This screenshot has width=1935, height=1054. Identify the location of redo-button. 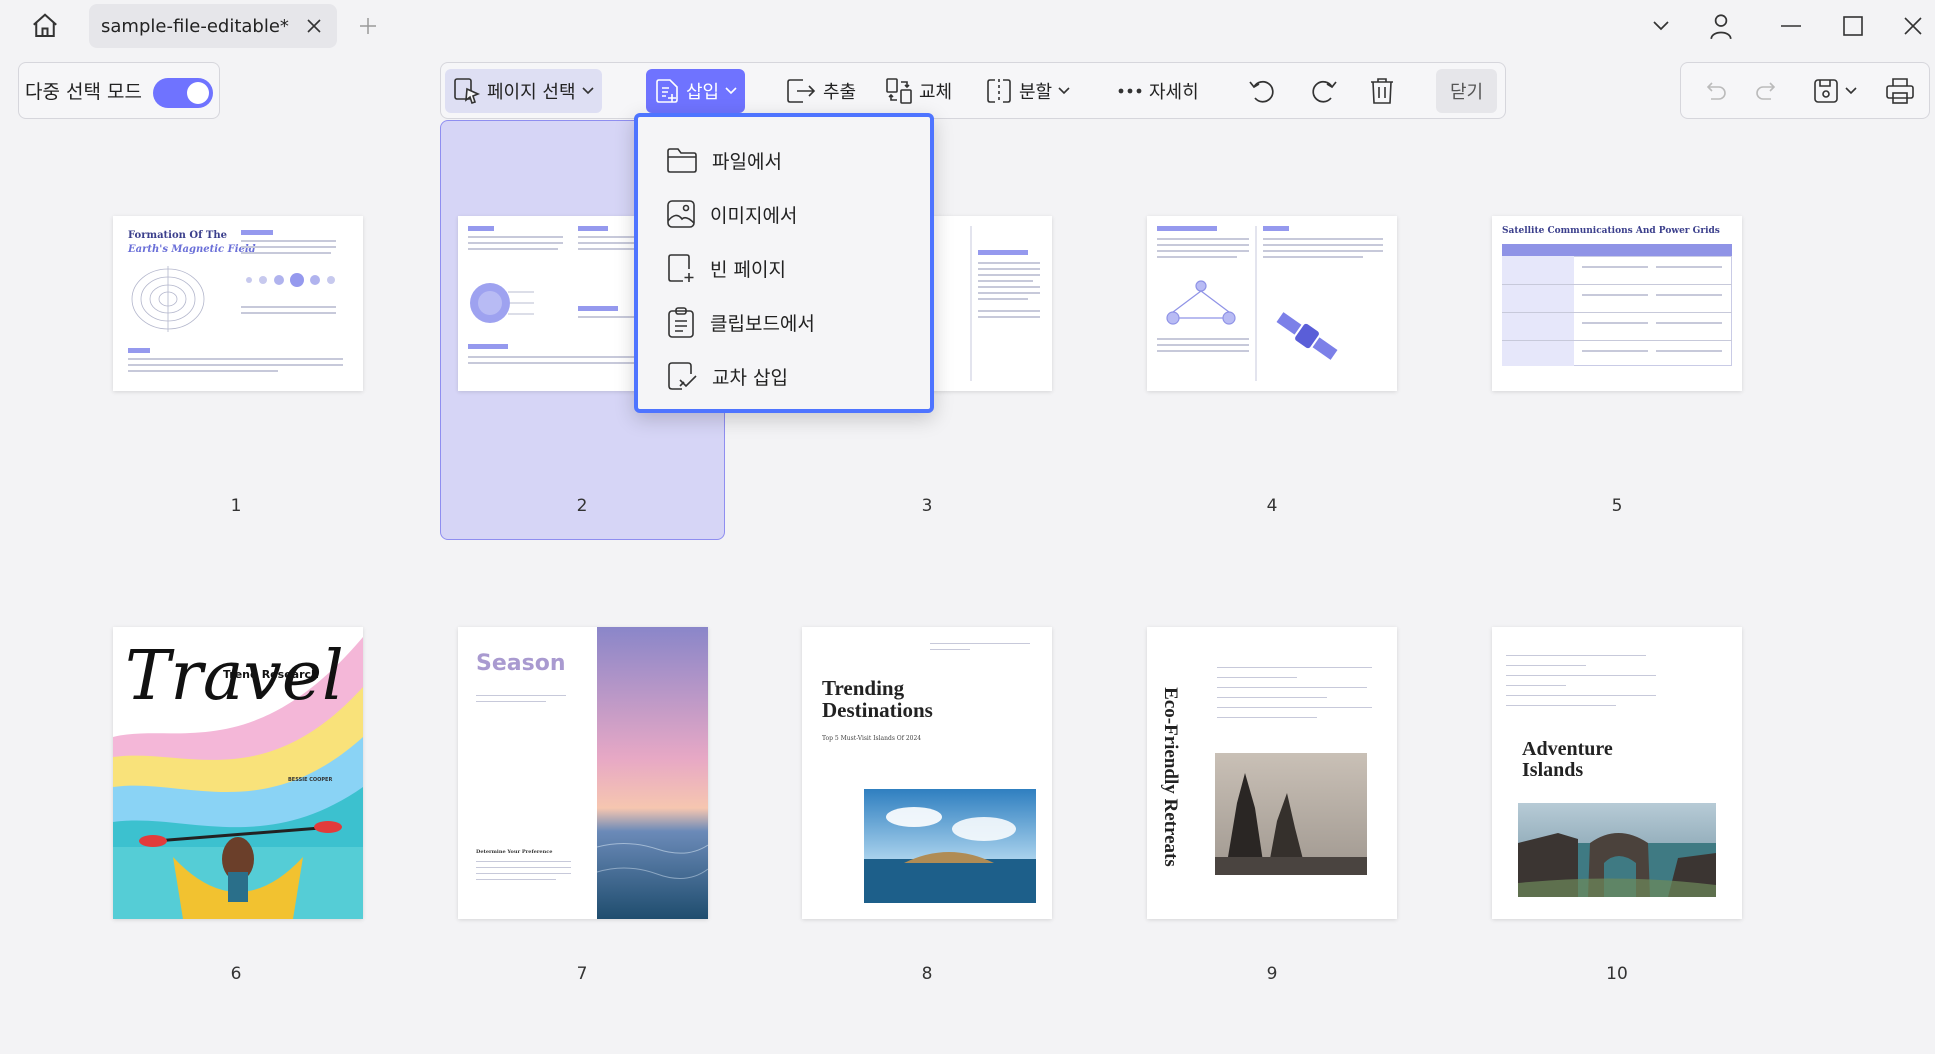
(1767, 91).